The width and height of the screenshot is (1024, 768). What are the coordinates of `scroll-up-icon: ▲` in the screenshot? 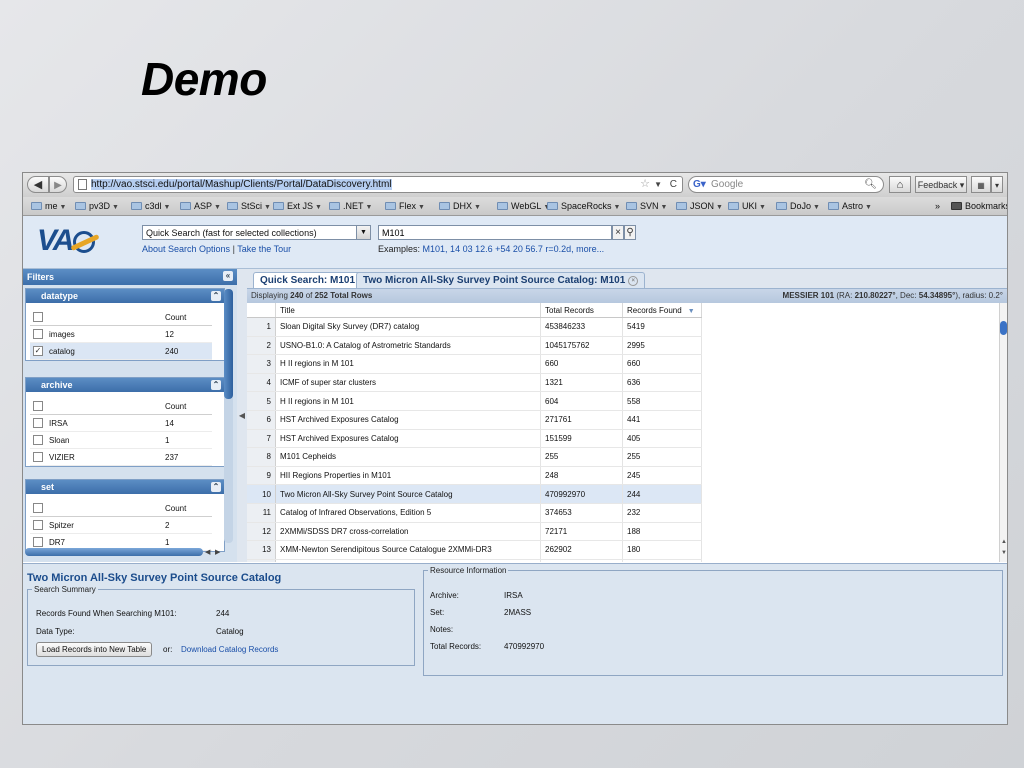 It's located at (1003, 542).